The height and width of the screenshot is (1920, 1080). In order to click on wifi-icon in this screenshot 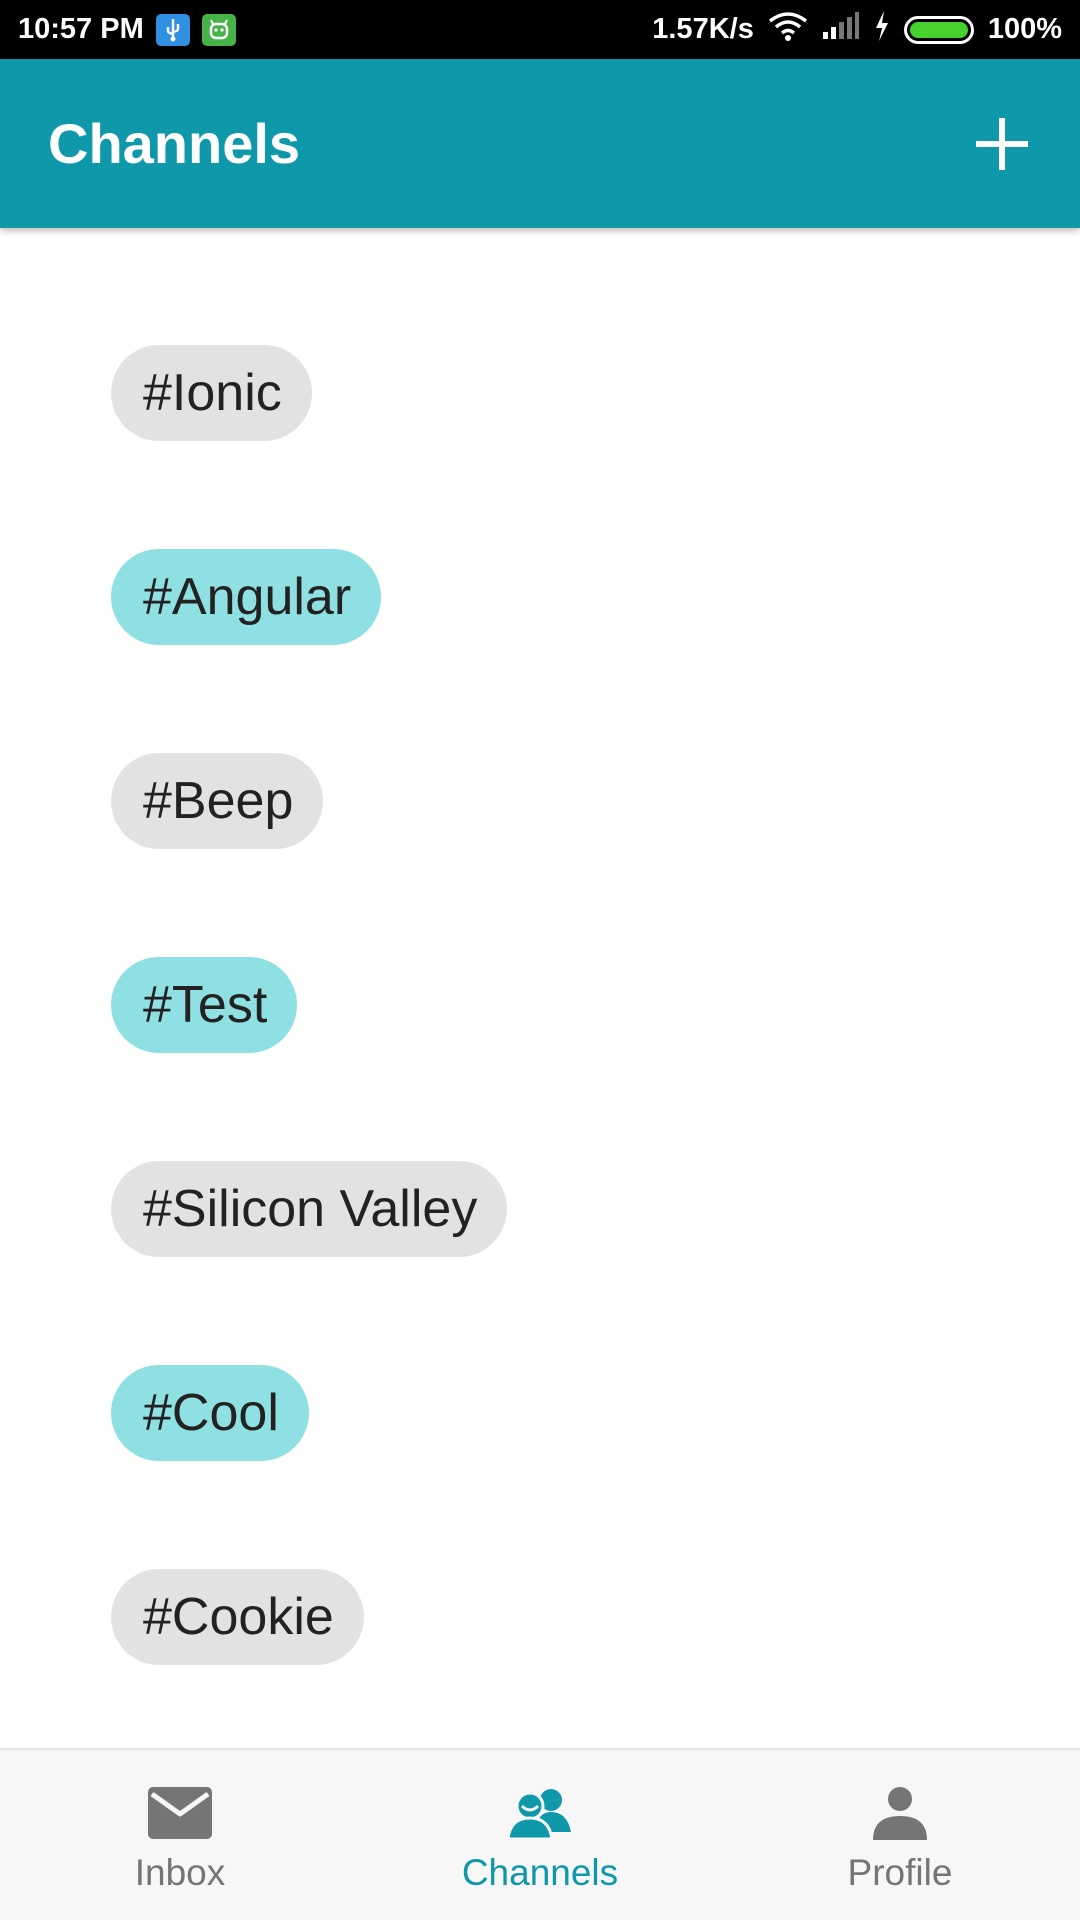, I will do `click(788, 30)`.